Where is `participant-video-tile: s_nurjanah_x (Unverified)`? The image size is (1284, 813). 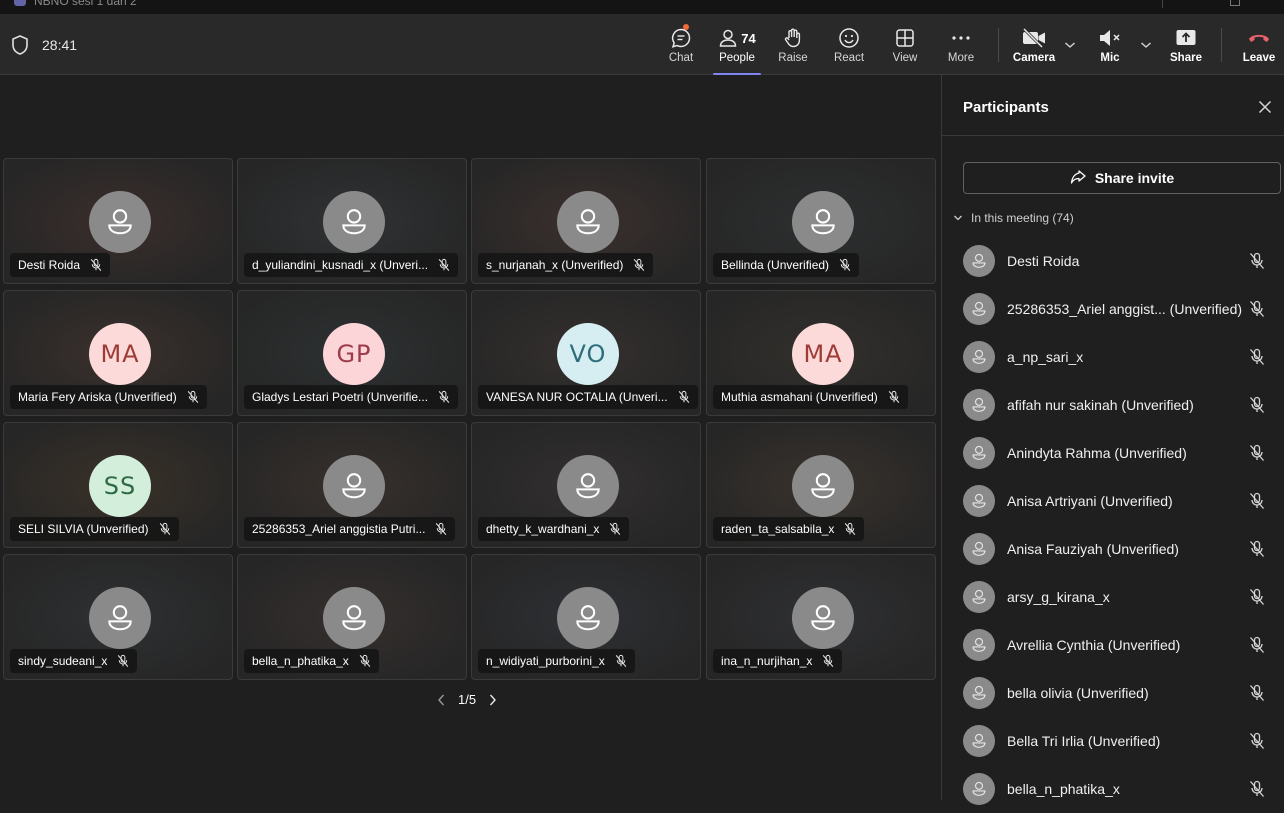 participant-video-tile: s_nurjanah_x (Unverified) is located at coordinates (586, 221).